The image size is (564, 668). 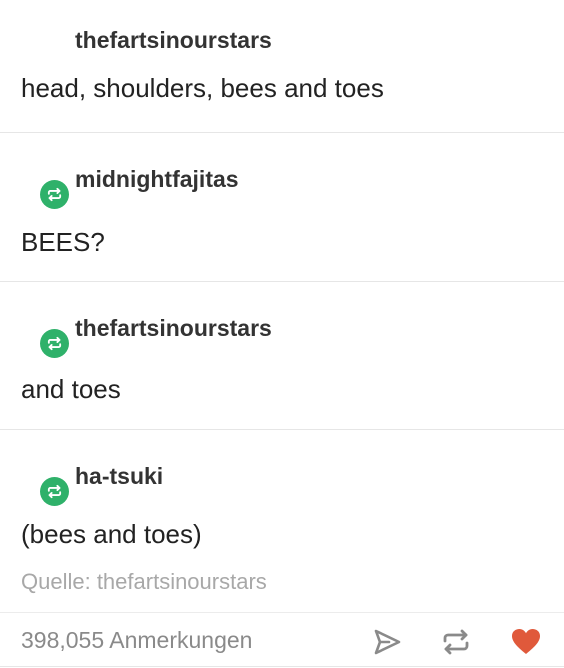 I want to click on reblog-button, so click(x=456, y=642).